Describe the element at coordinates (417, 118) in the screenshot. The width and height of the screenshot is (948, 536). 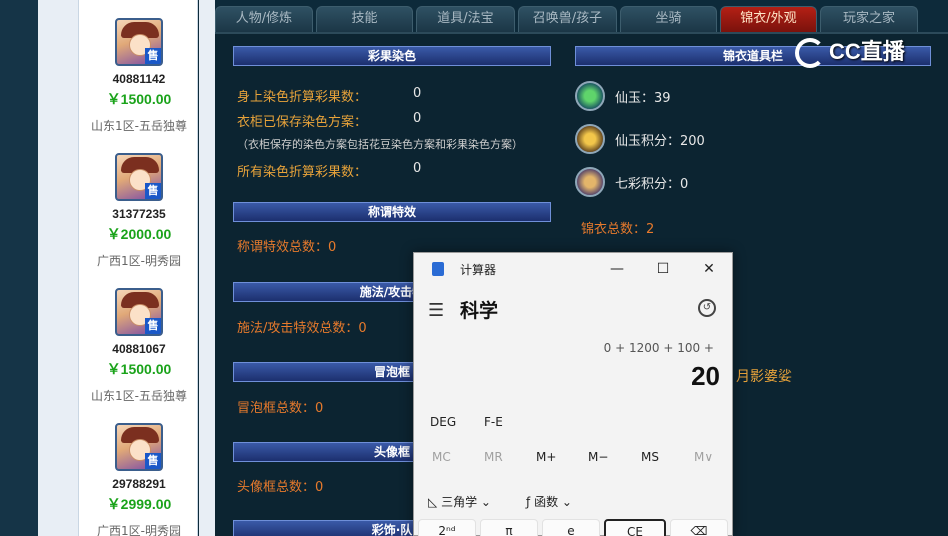
I see `dye-wardrobe-value: 0` at that location.